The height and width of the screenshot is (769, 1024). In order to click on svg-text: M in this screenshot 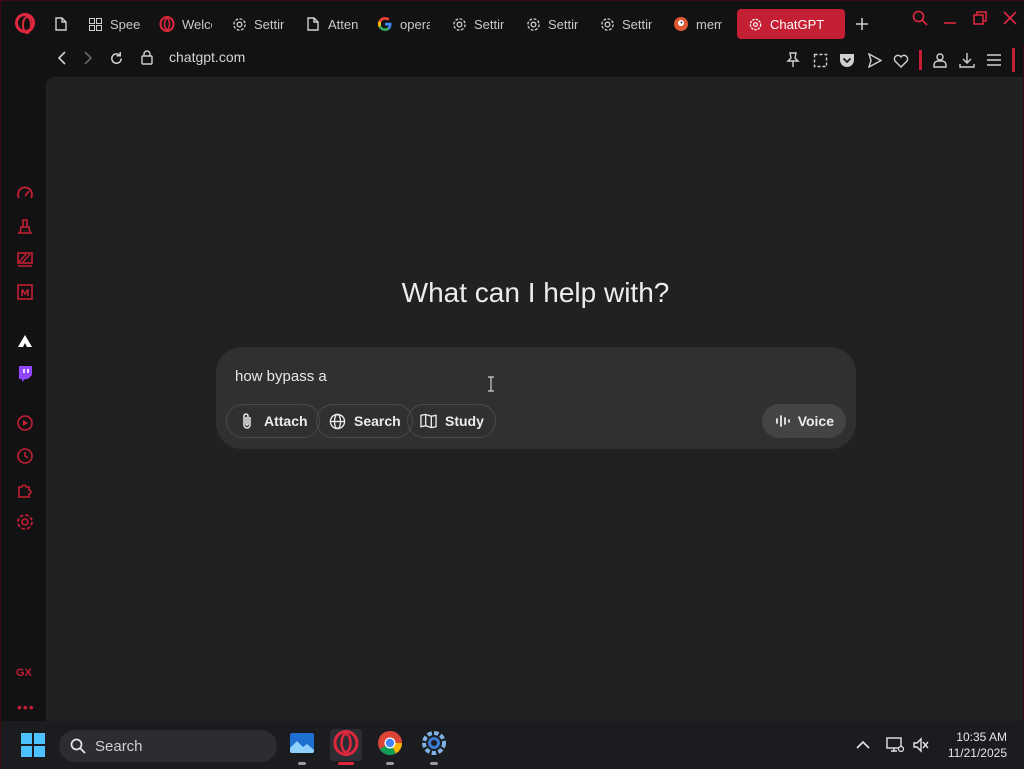, I will do `click(25, 294)`.